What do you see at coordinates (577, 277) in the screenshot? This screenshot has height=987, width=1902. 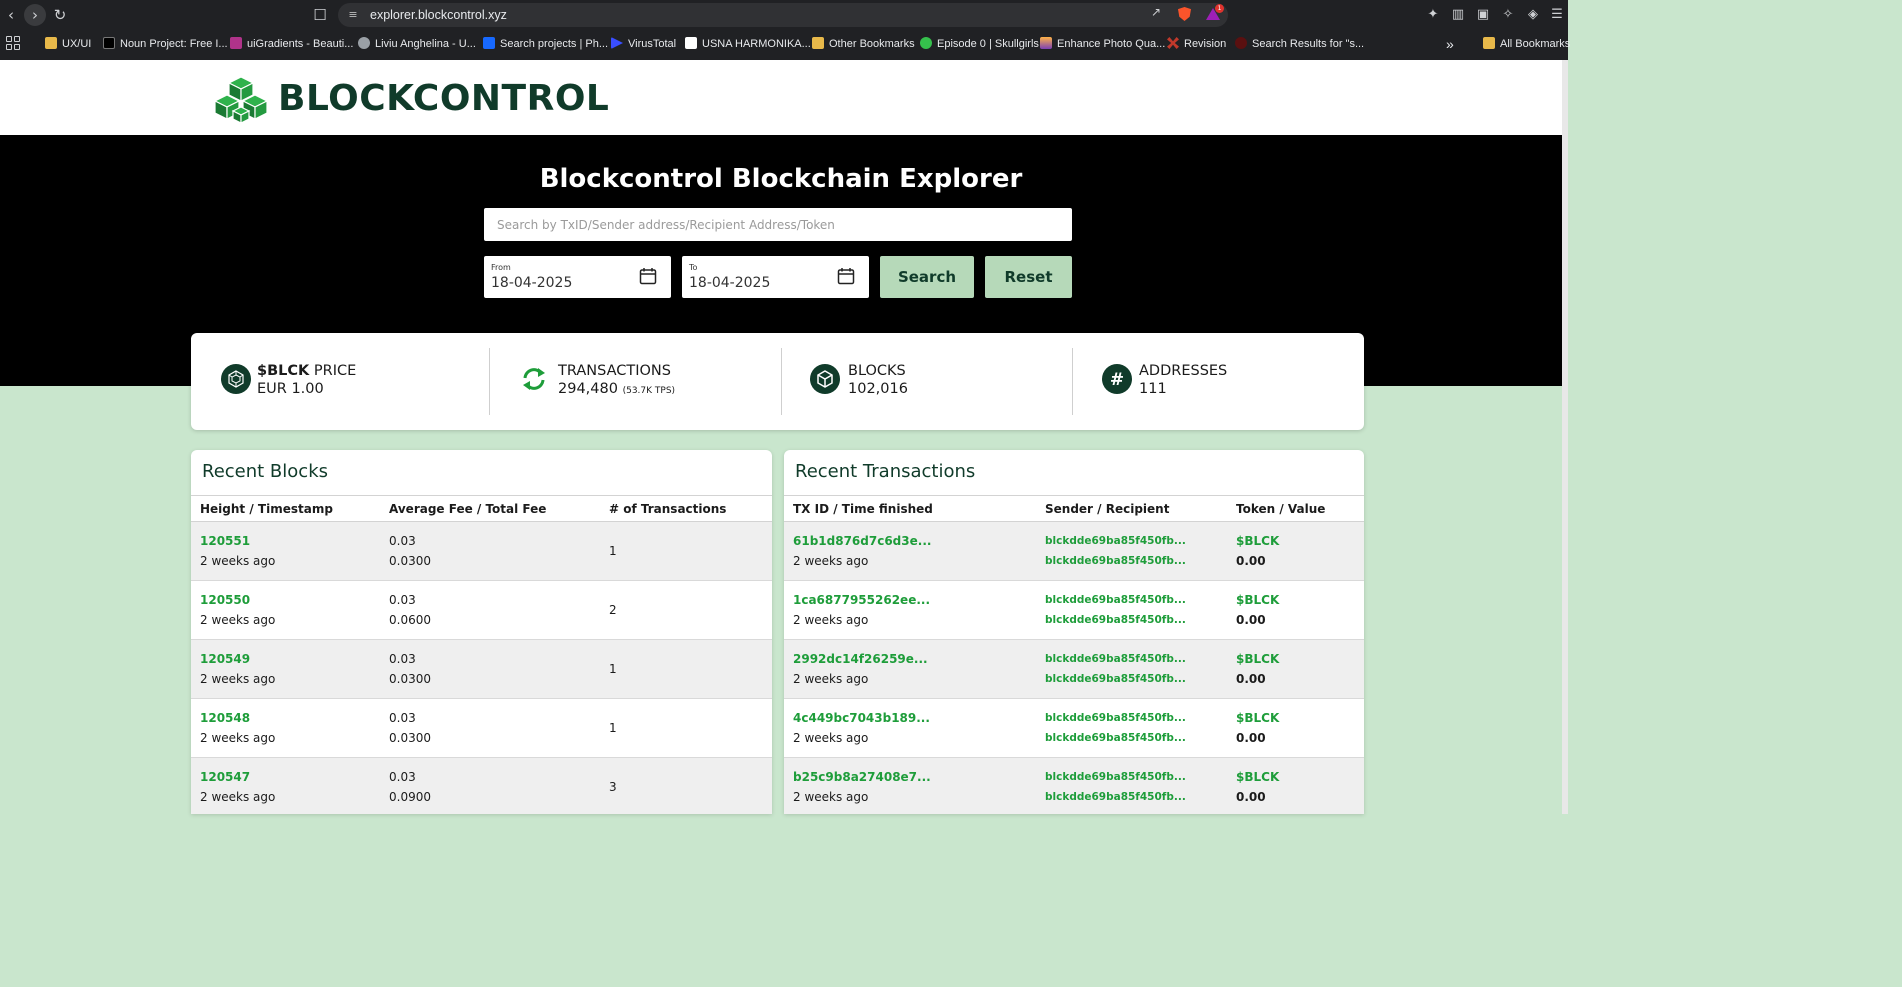 I see `from-date-field: From 18-04-2025` at bounding box center [577, 277].